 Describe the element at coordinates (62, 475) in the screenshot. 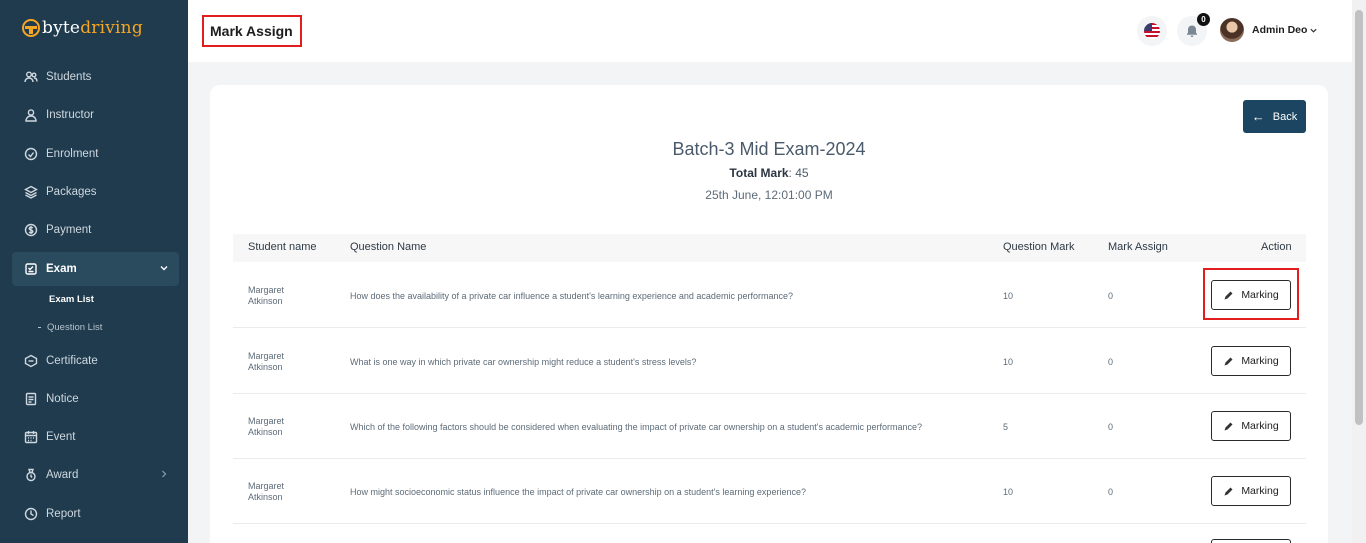

I see `sidebar-item-label: Award` at that location.